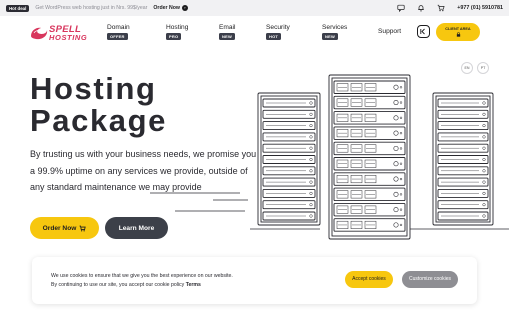 The width and height of the screenshot is (509, 315). I want to click on accept-cookies-button: Accept cookies, so click(369, 279).